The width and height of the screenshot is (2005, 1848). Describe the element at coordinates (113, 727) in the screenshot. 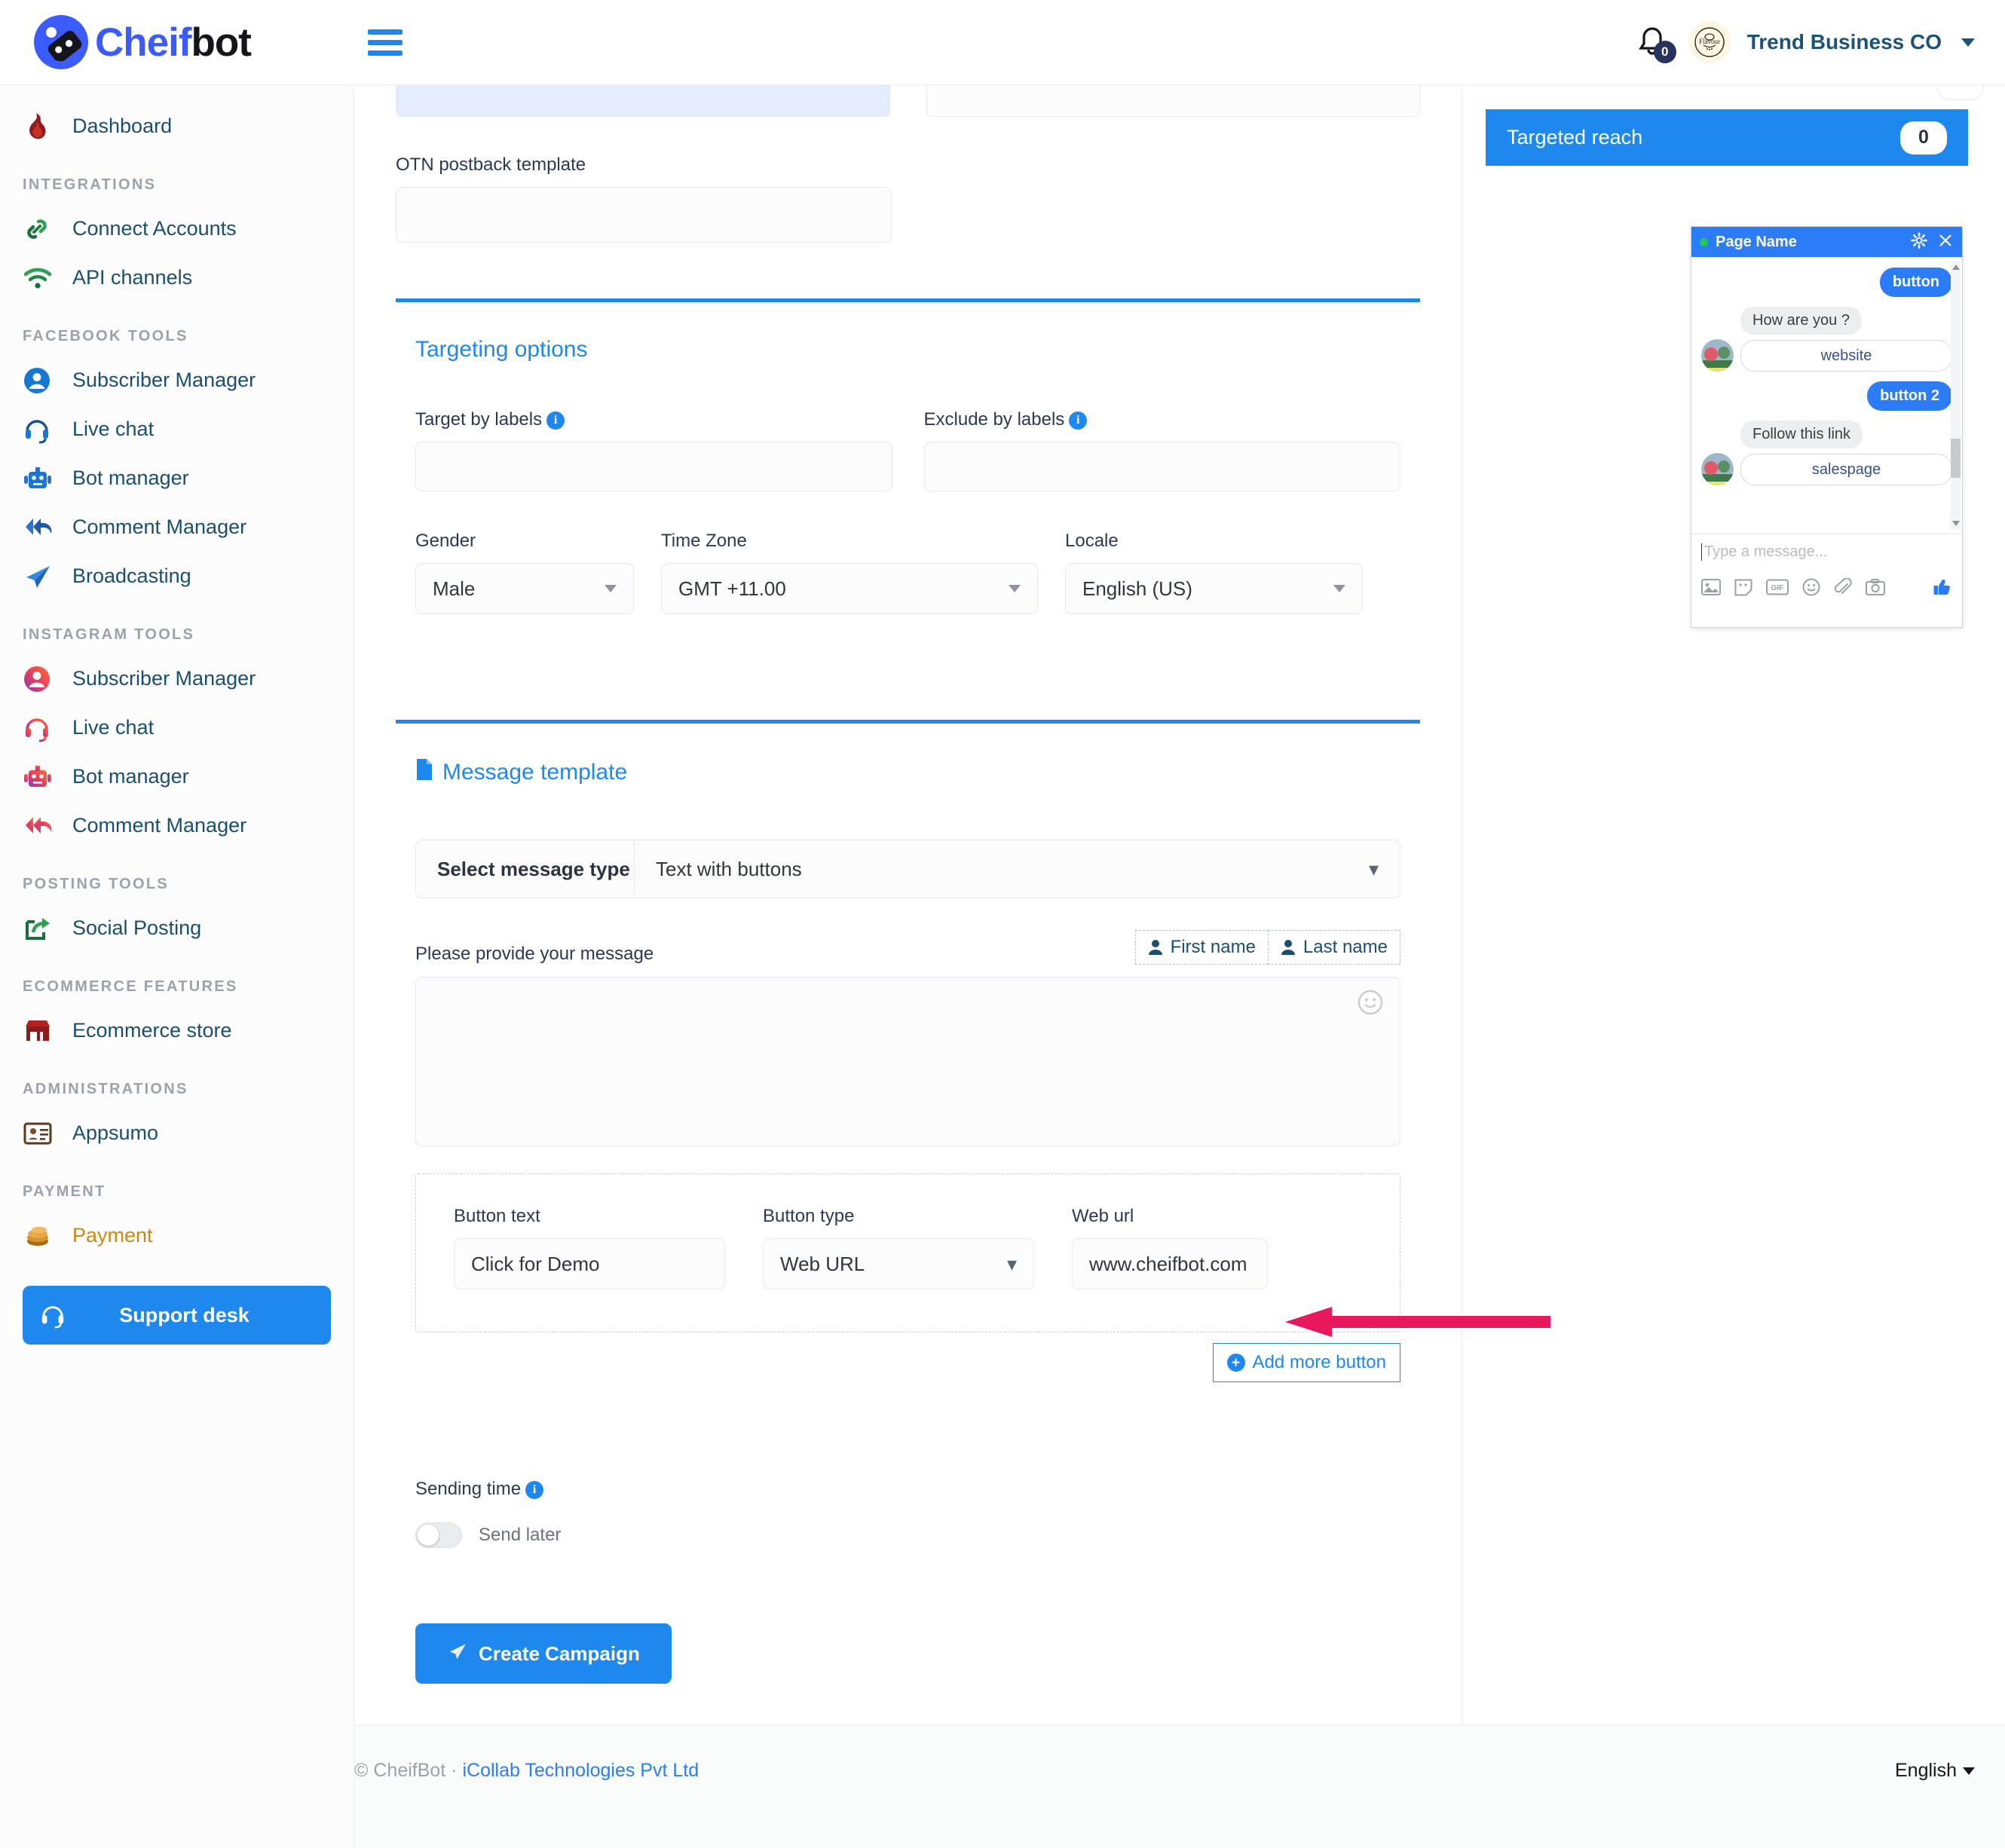

I see `sidebar-item-label: Live chat` at that location.